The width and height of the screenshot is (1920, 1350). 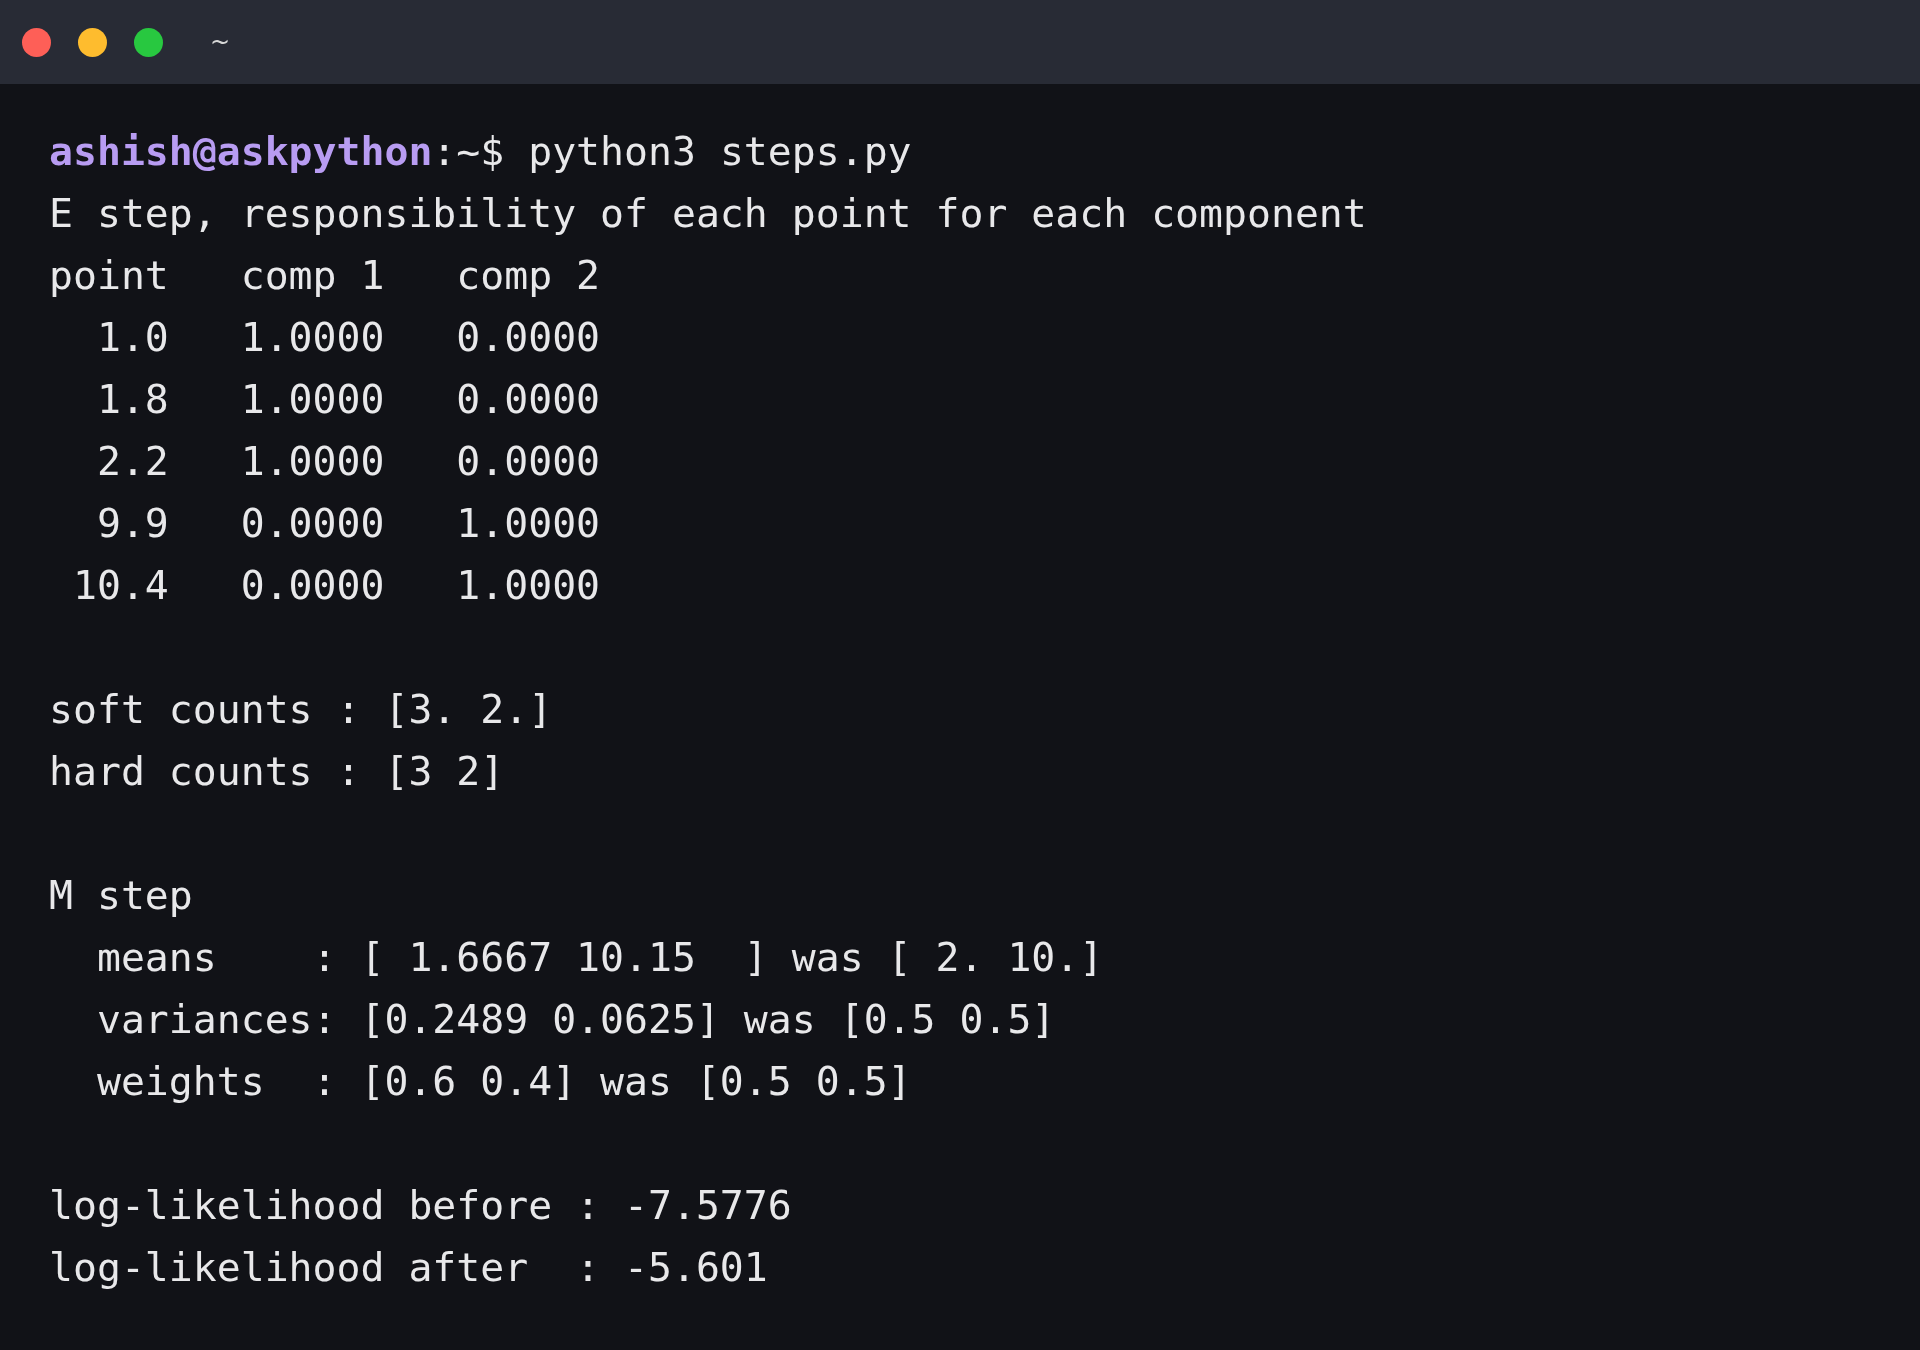 I want to click on output-line: 1.0 1.0000 0.0000, so click(x=348, y=337).